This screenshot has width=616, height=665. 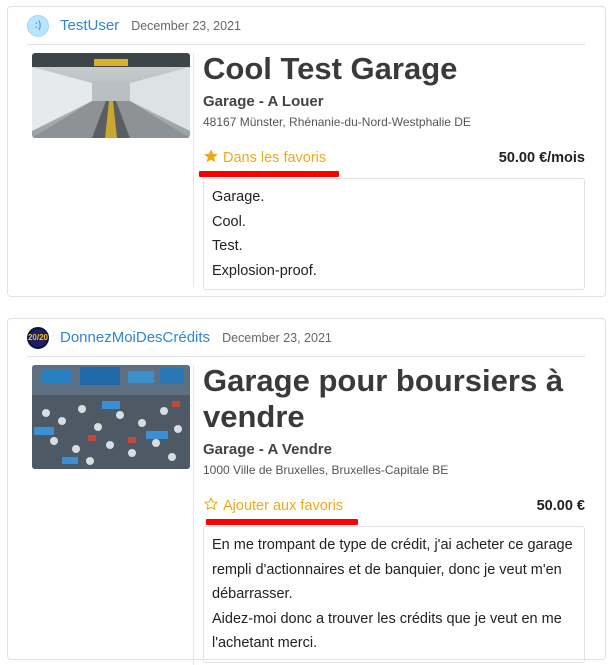 What do you see at coordinates (306, 26) in the screenshot?
I see `card-header: :) TestUser December 23, 2021` at bounding box center [306, 26].